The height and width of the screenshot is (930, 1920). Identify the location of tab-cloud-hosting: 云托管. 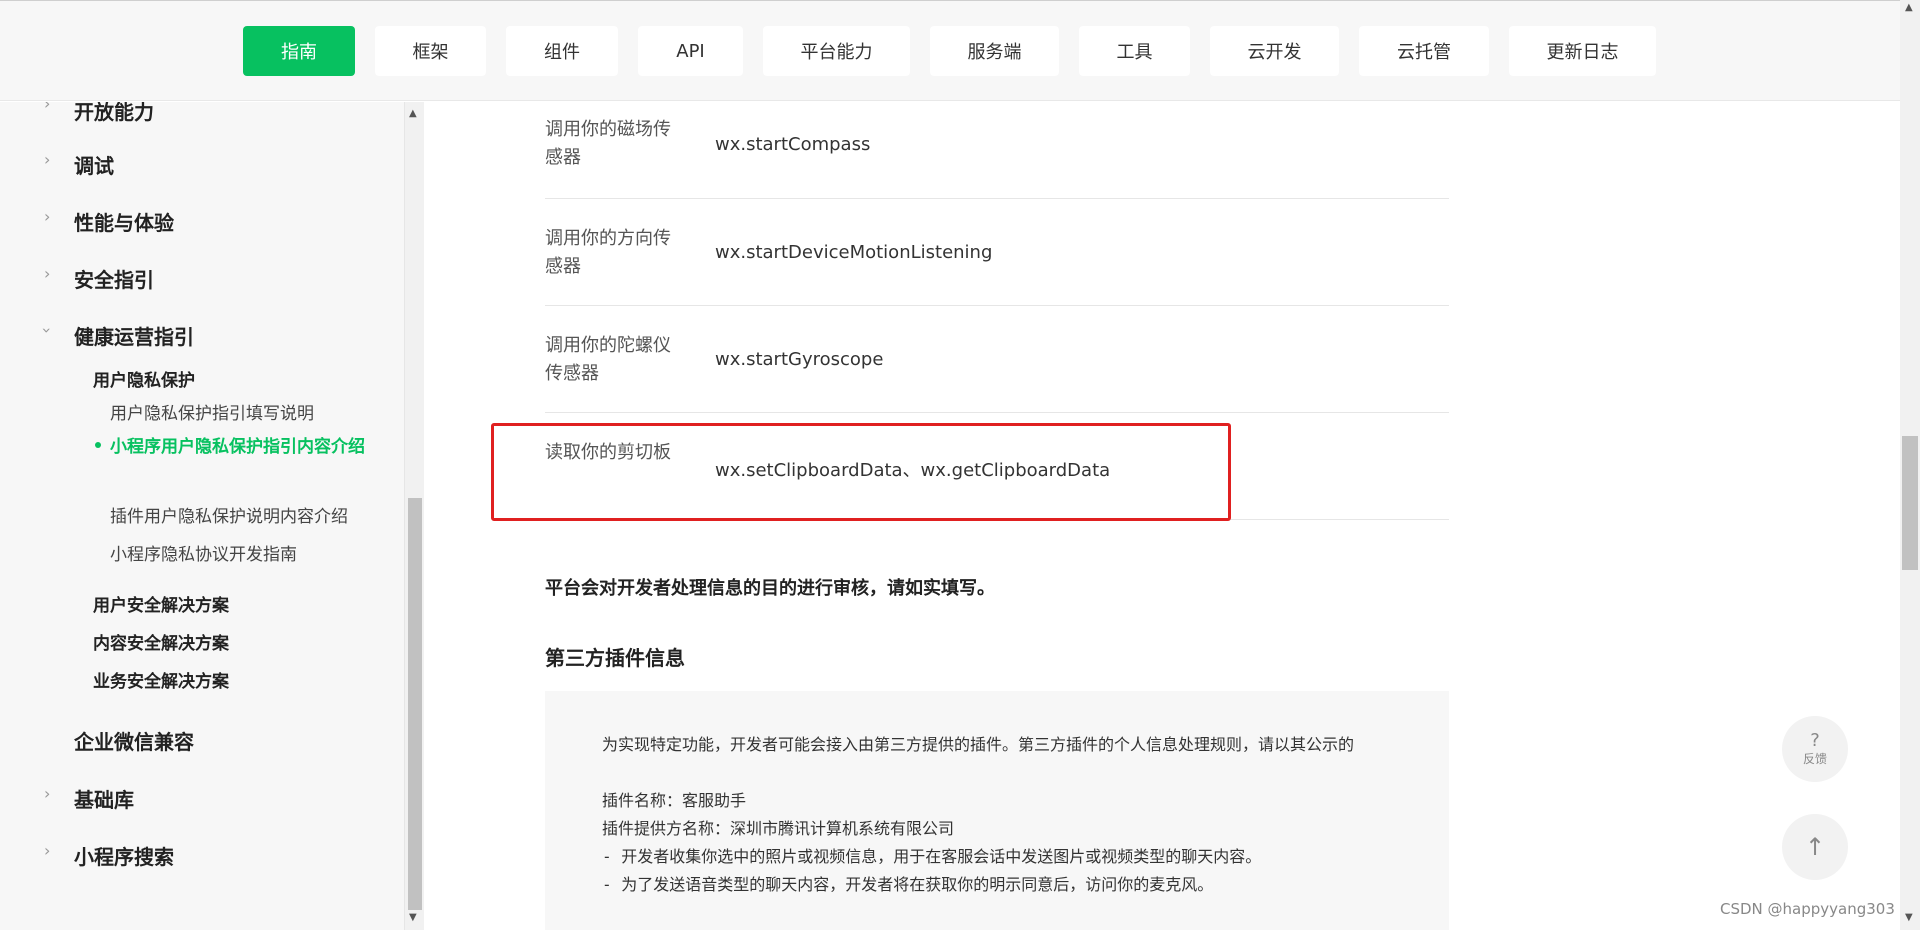
(1424, 51).